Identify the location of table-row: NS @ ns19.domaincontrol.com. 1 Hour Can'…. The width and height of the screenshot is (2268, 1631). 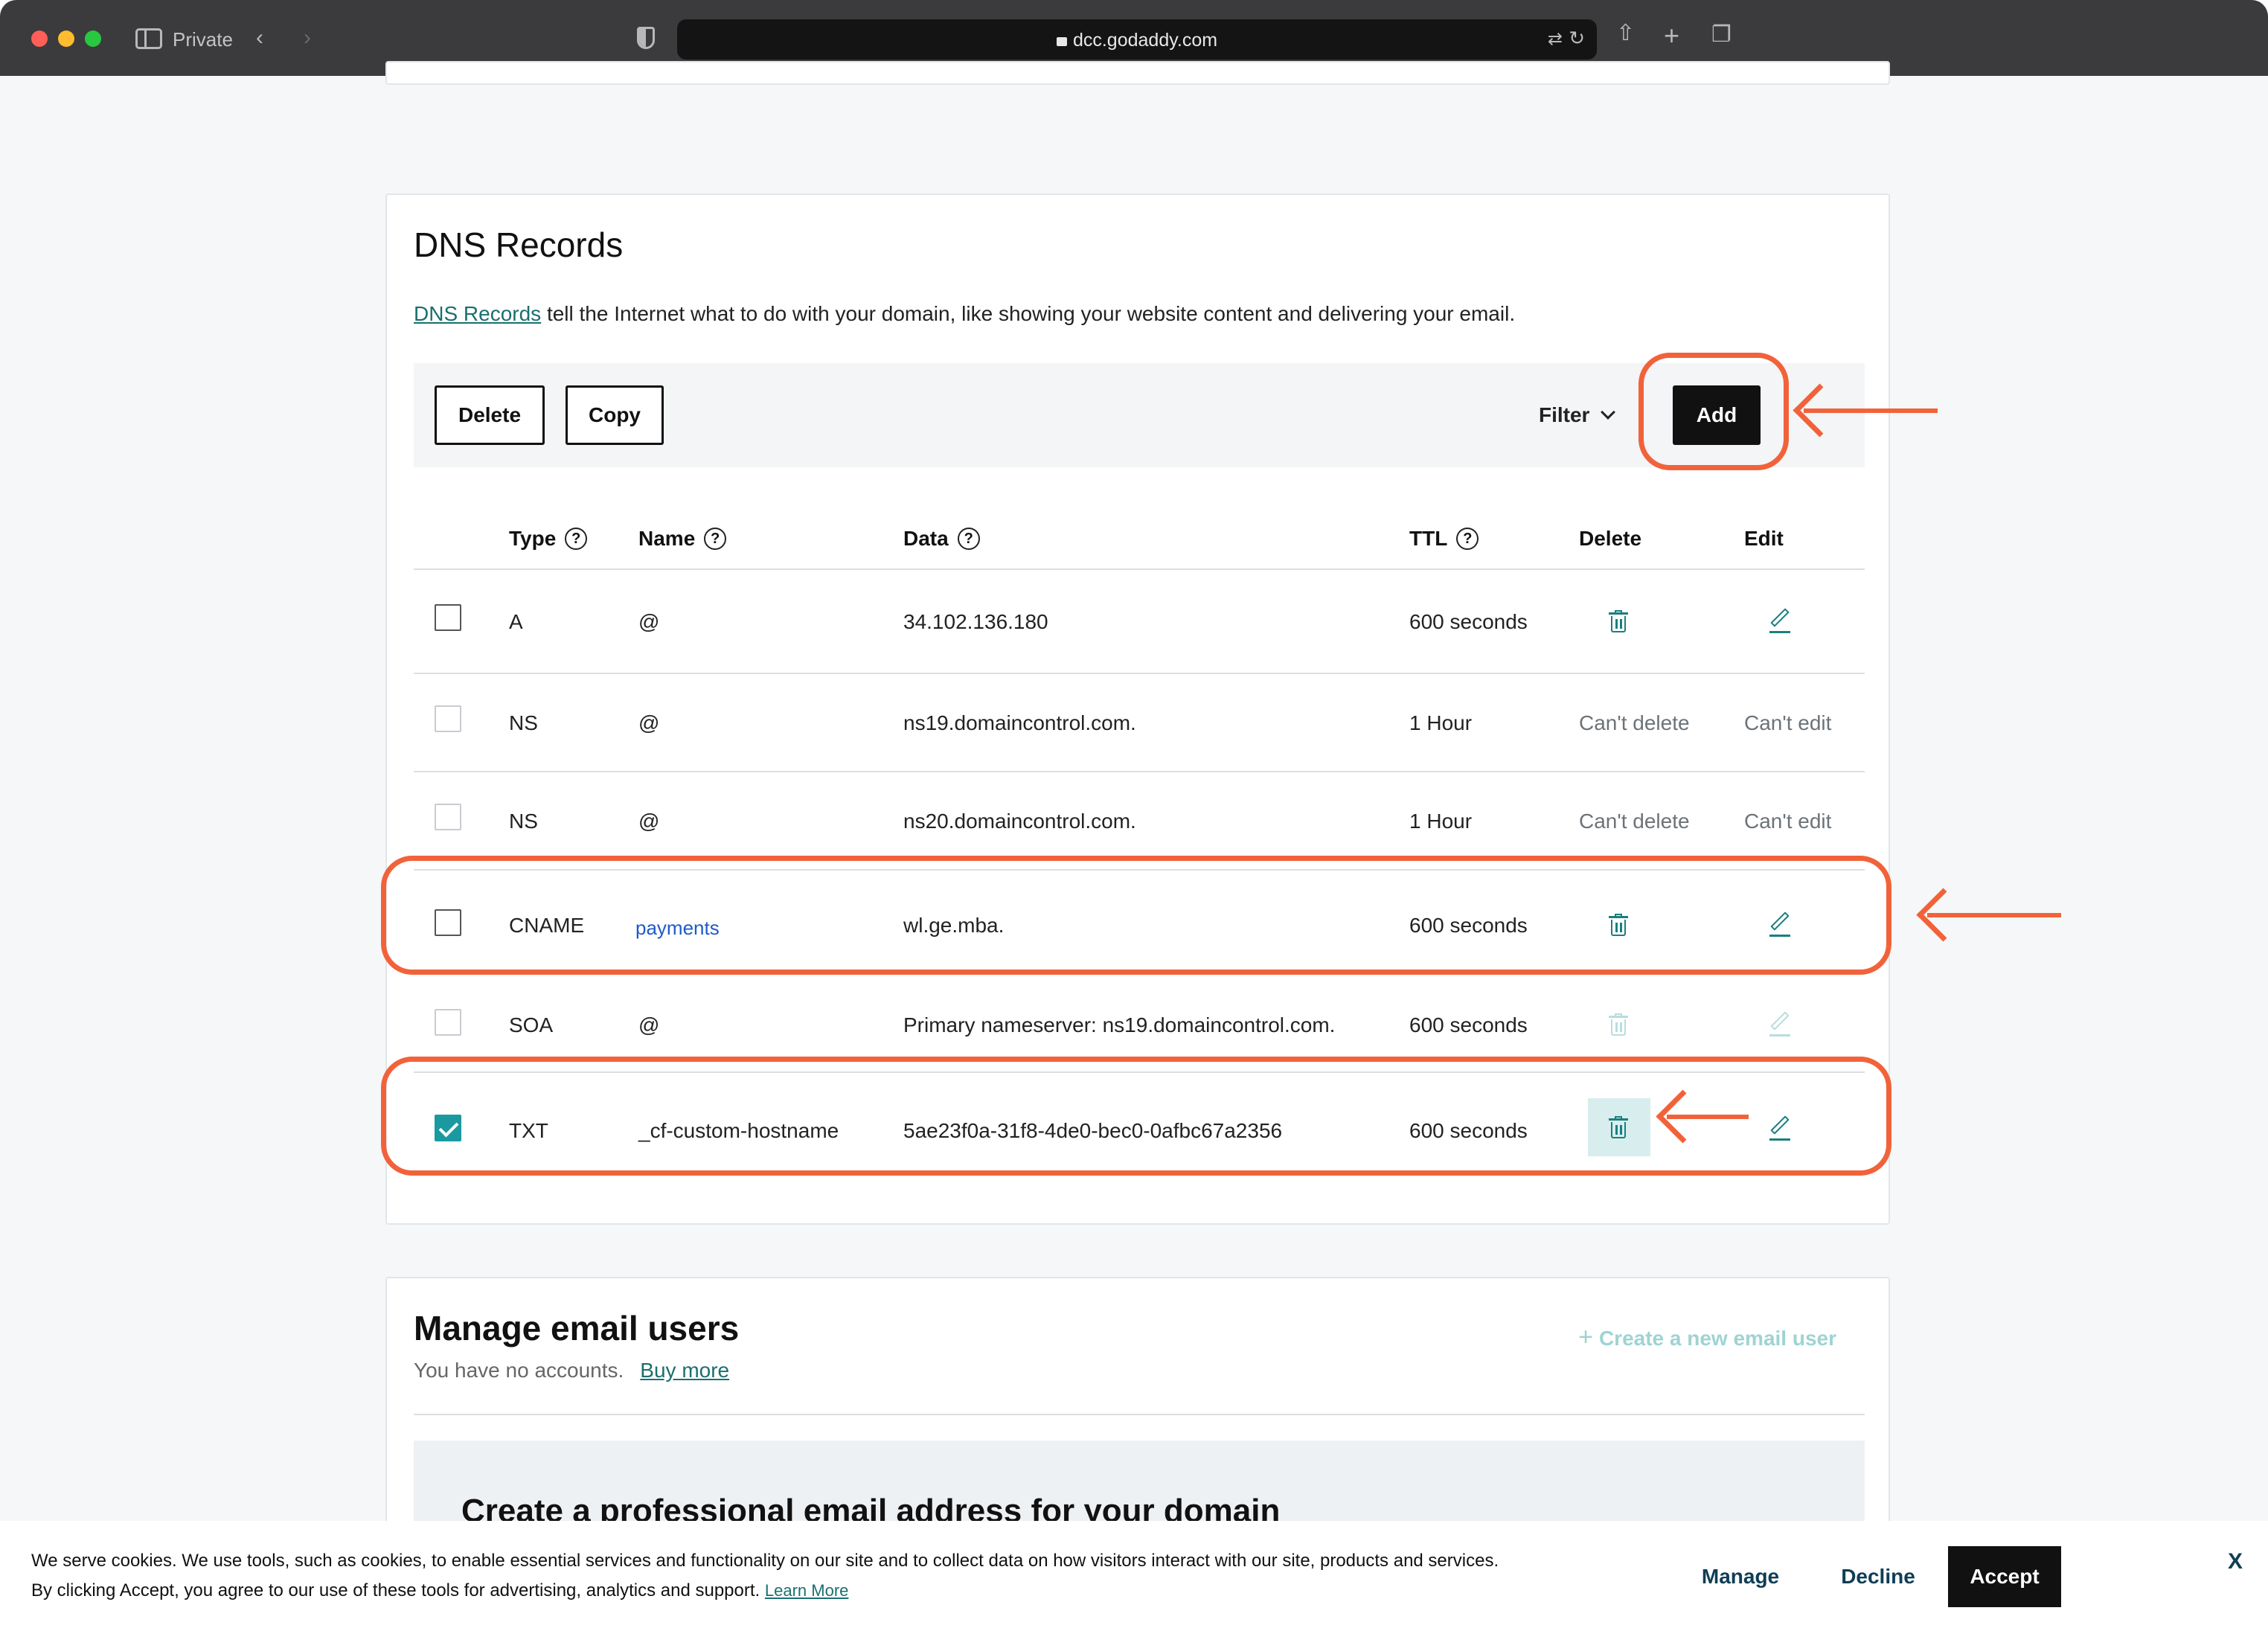
(1139, 723).